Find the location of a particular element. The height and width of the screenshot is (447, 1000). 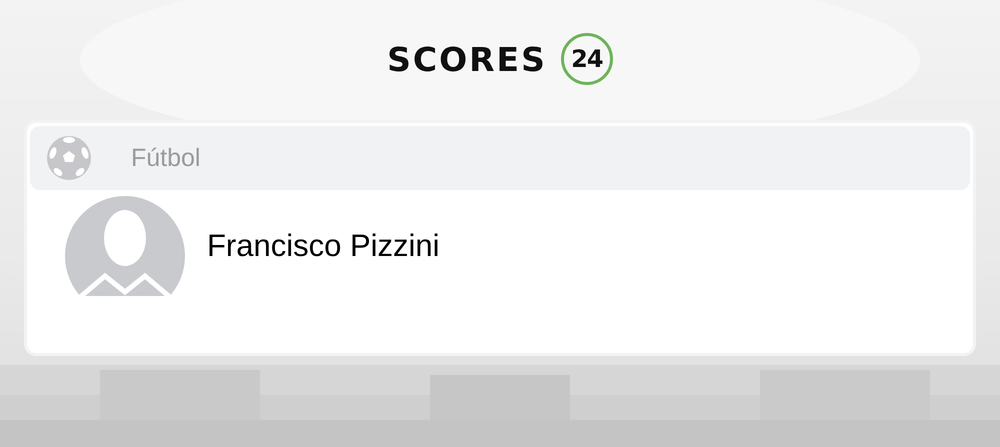

logo-text: SCORES is located at coordinates (467, 59).